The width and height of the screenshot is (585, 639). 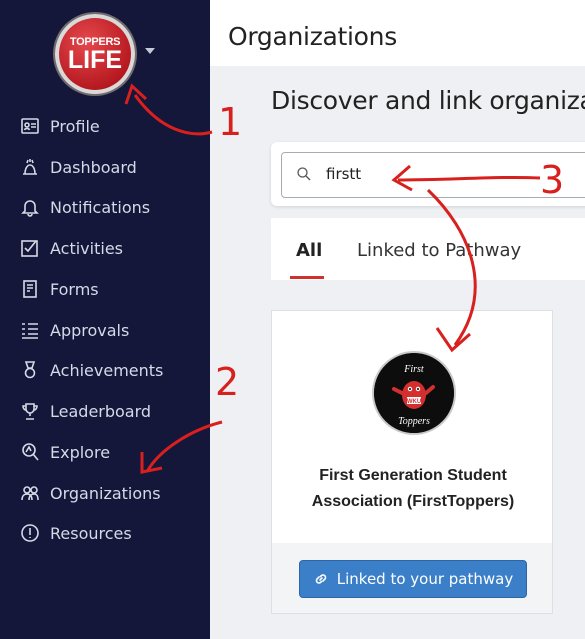 What do you see at coordinates (86, 248) in the screenshot?
I see `sidebar-item-label: Activities` at bounding box center [86, 248].